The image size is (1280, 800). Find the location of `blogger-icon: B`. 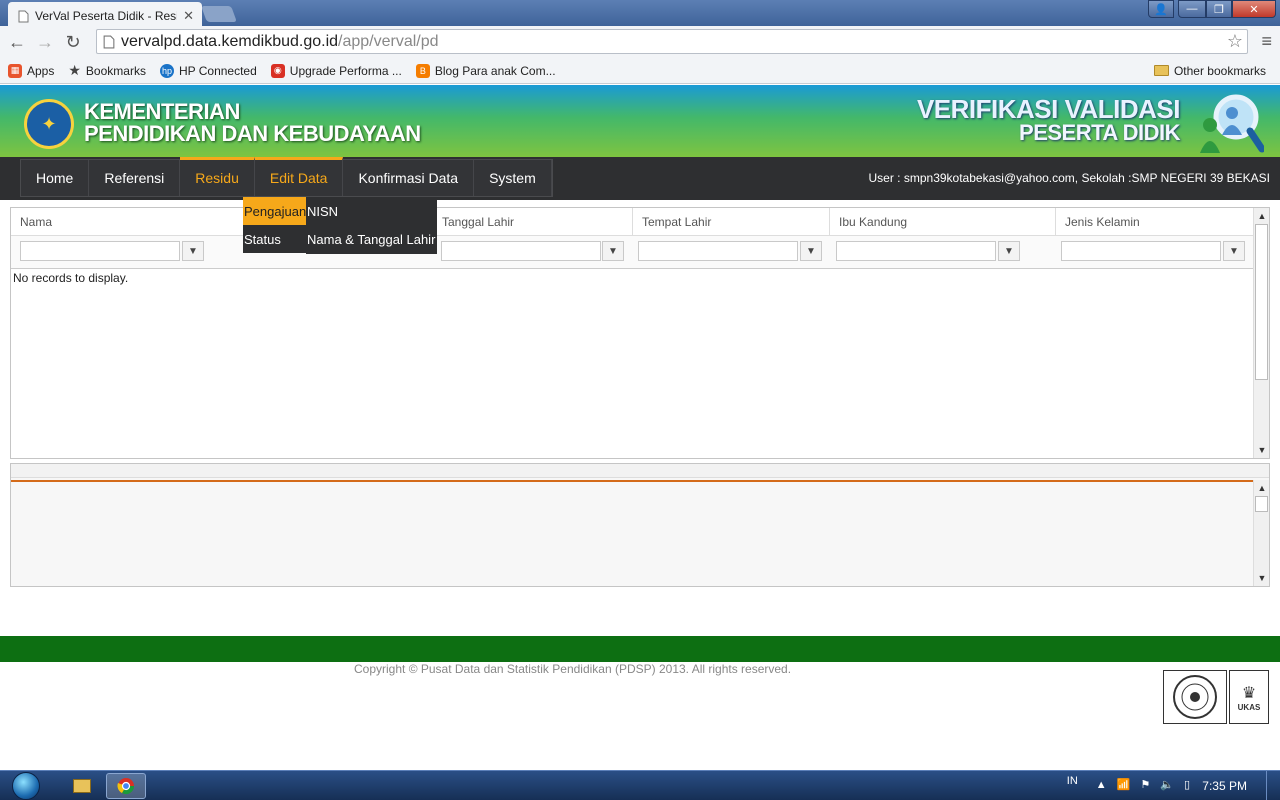

blogger-icon: B is located at coordinates (422, 70).